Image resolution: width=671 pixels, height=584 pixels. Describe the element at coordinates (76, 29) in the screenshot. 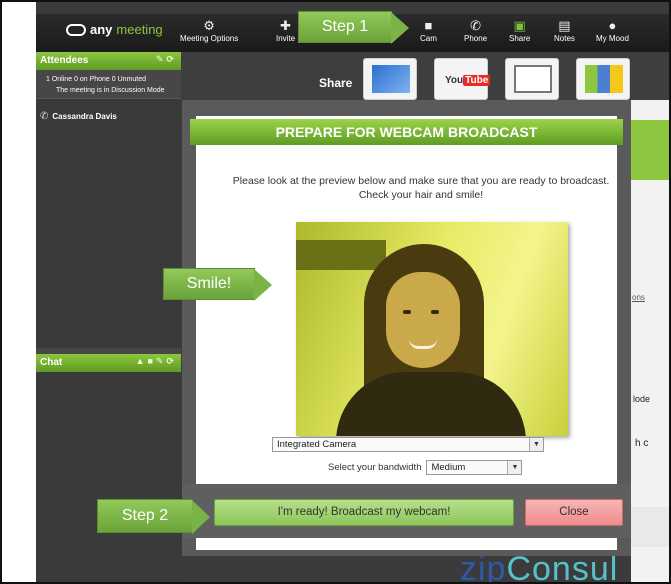

I see `logo-icon` at that location.